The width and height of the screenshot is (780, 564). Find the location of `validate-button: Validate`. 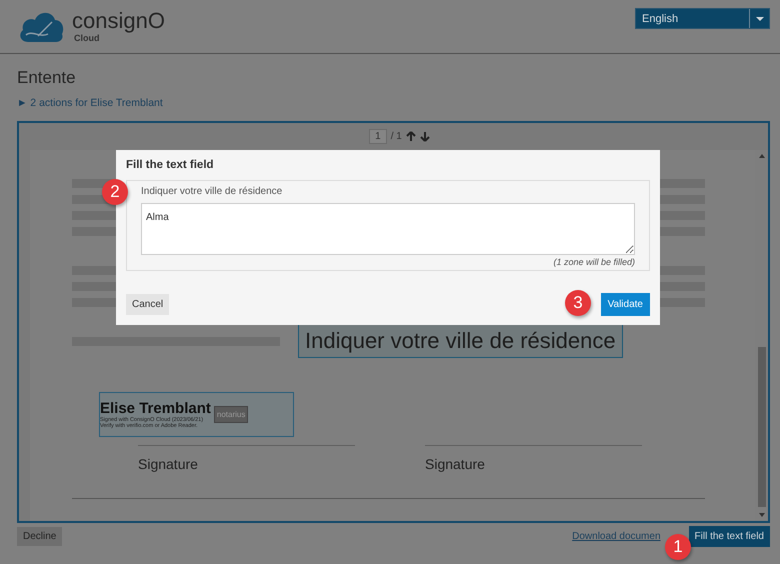

validate-button: Validate is located at coordinates (625, 304).